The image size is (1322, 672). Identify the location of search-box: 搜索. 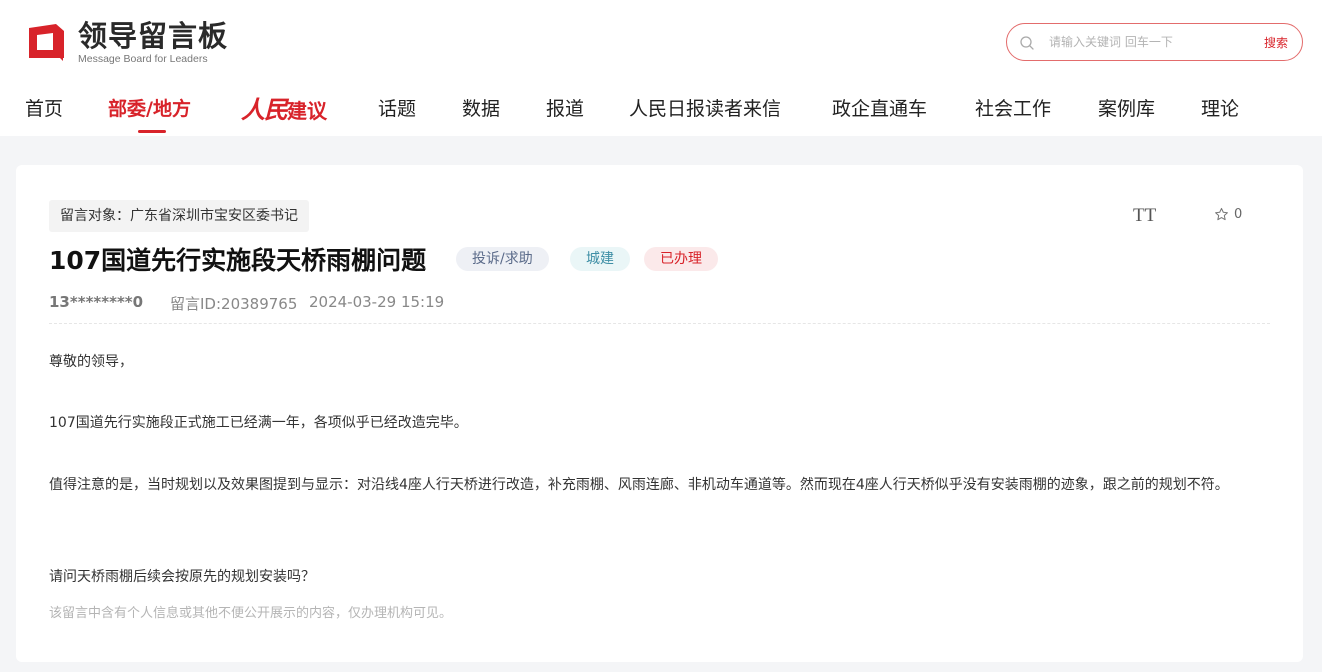
(1154, 42).